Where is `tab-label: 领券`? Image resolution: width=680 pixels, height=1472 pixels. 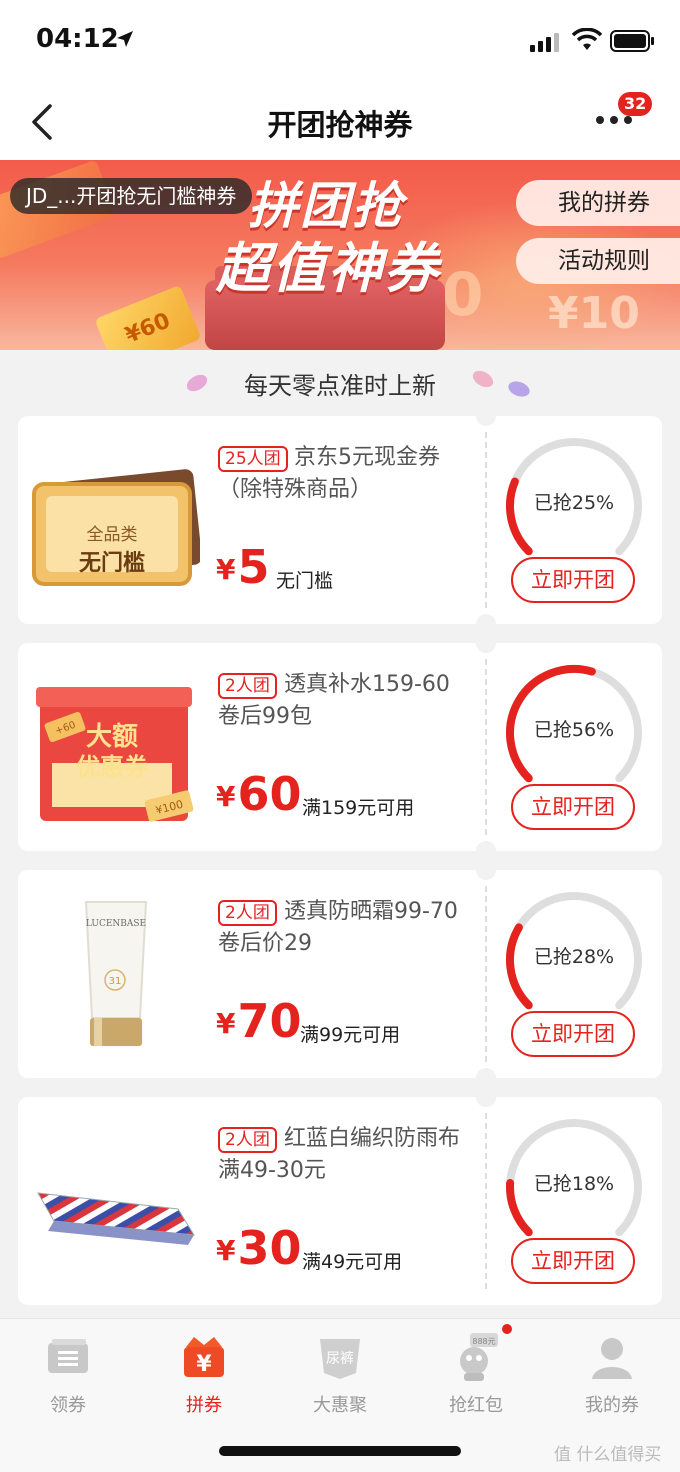
tab-label: 领券 is located at coordinates (68, 1405).